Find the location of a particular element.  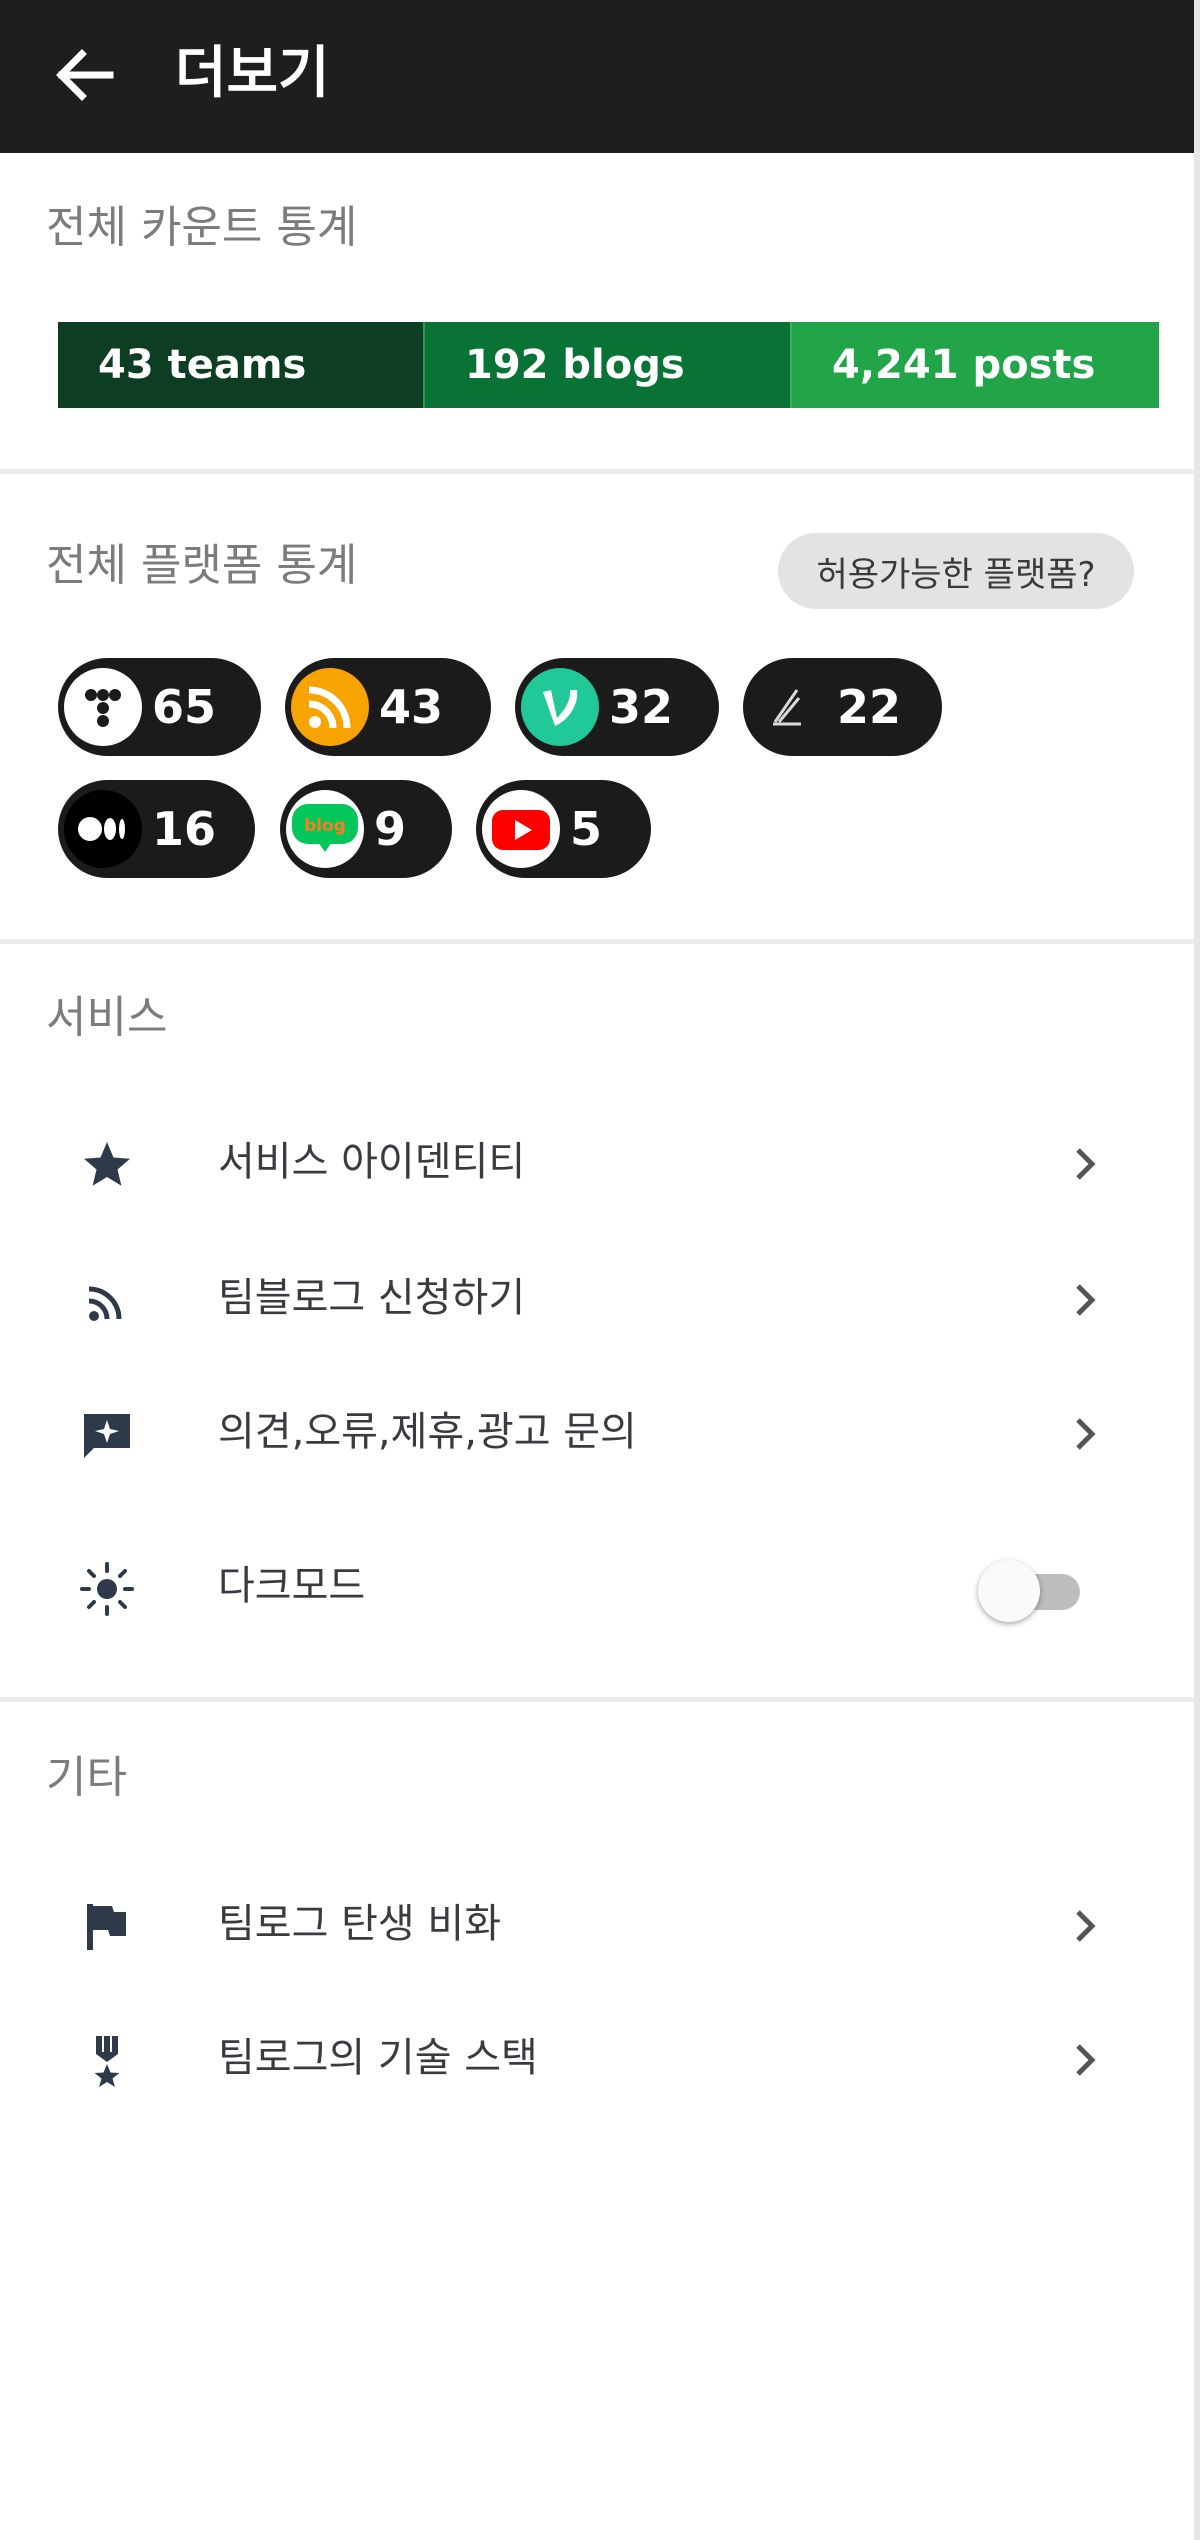

tistory-icon is located at coordinates (103, 707).